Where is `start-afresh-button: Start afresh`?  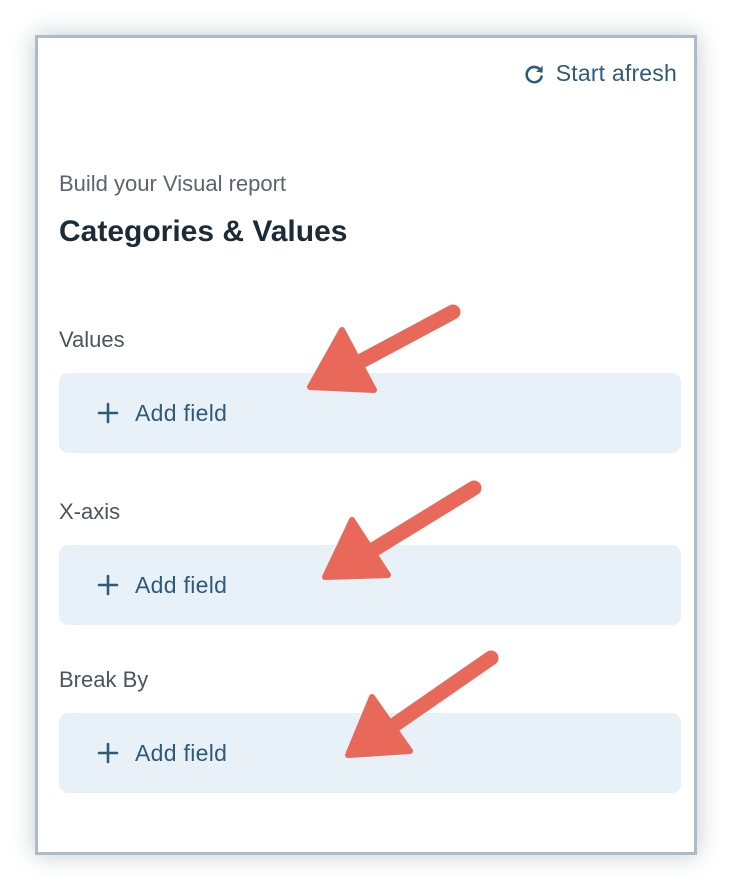 start-afresh-button: Start afresh is located at coordinates (599, 73).